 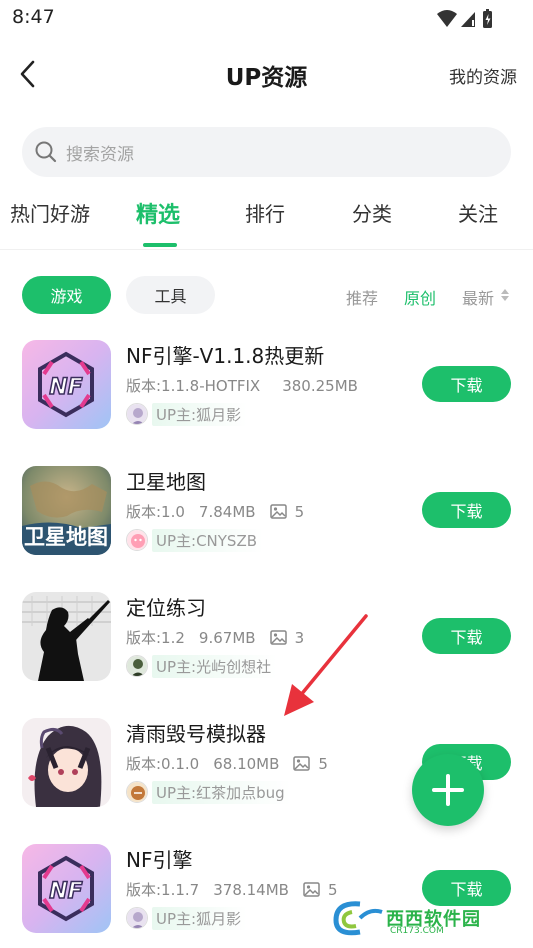 I want to click on svg-text: 卫星地图, so click(x=66, y=537).